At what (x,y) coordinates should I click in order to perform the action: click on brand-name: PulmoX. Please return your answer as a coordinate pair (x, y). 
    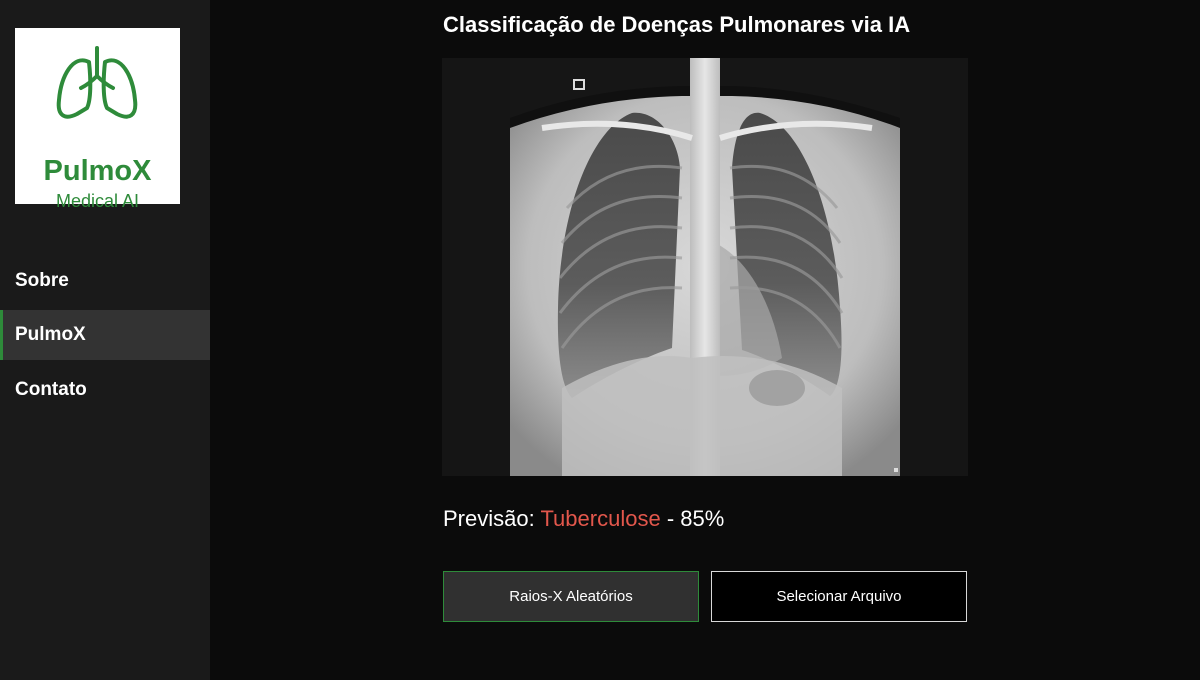
    Looking at the image, I should click on (97, 171).